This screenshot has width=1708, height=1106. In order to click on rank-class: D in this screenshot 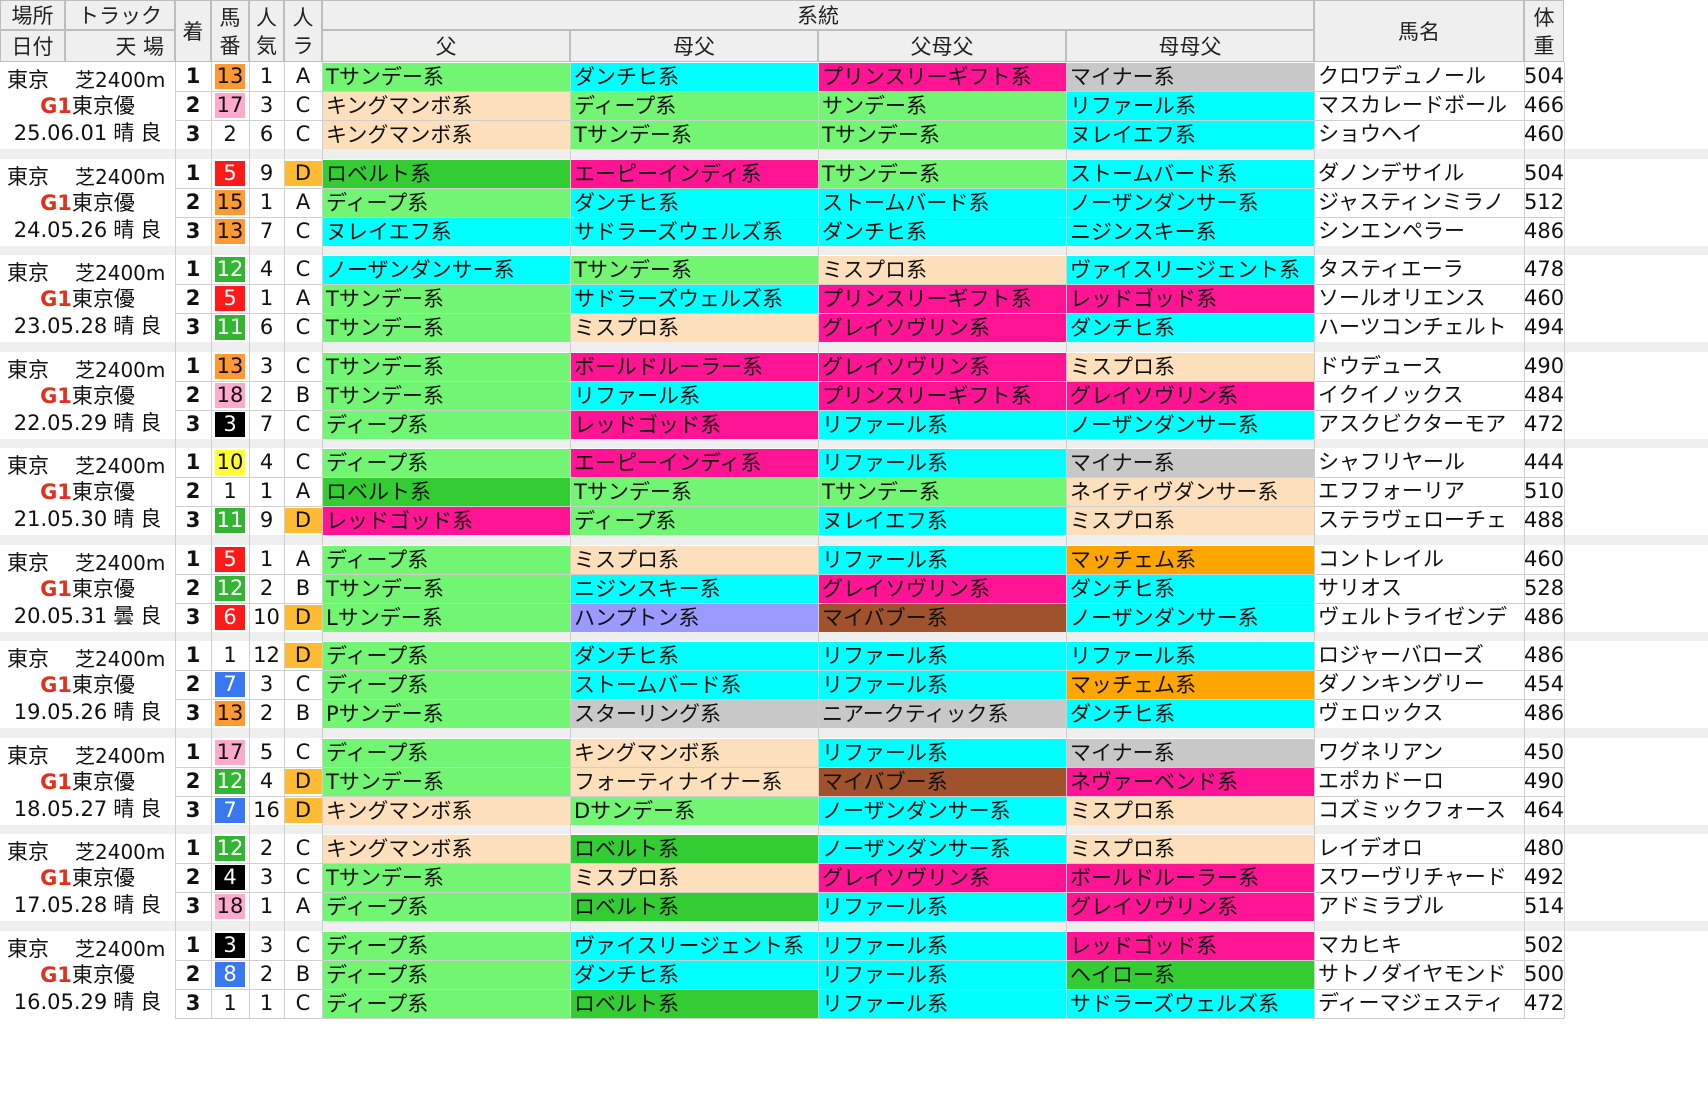, I will do `click(303, 617)`.